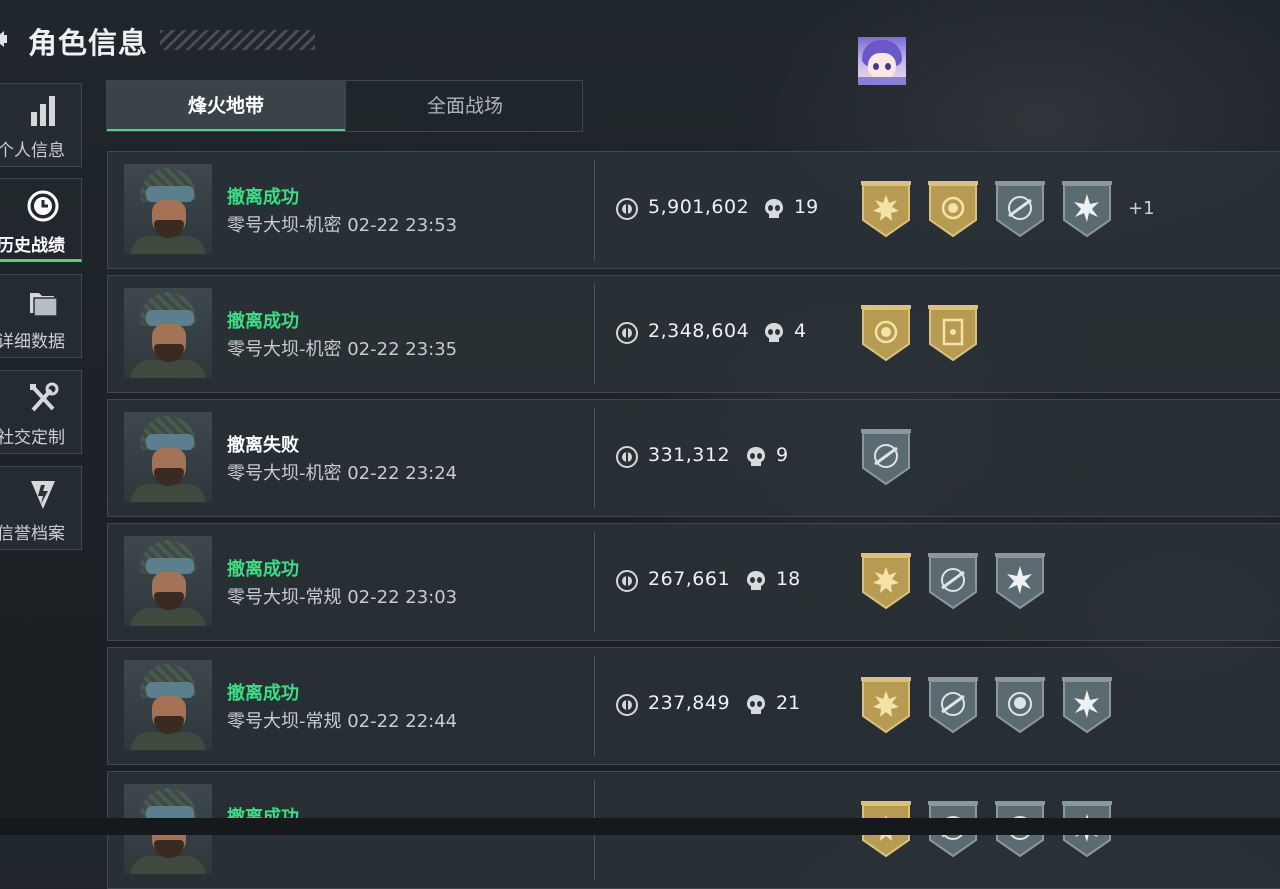 Image resolution: width=1280 pixels, height=889 pixels. Describe the element at coordinates (226, 106) in the screenshot. I see `tab-warzone: 烽火地带` at that location.